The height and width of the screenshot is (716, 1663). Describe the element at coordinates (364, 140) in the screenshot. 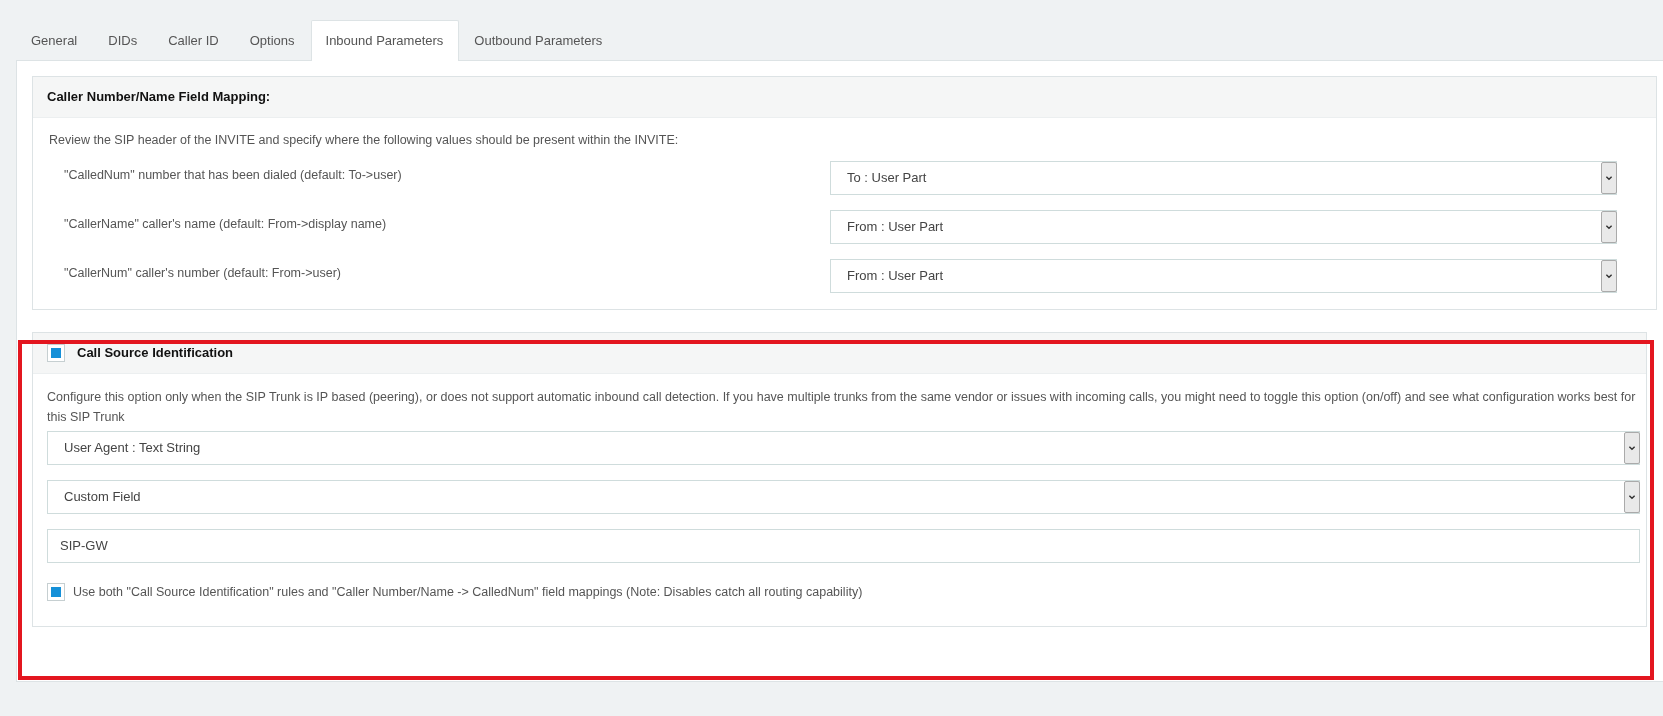

I see `description-text: Review the SIP header of the INVITE and specify where the following values should be present within the INVITE:` at that location.